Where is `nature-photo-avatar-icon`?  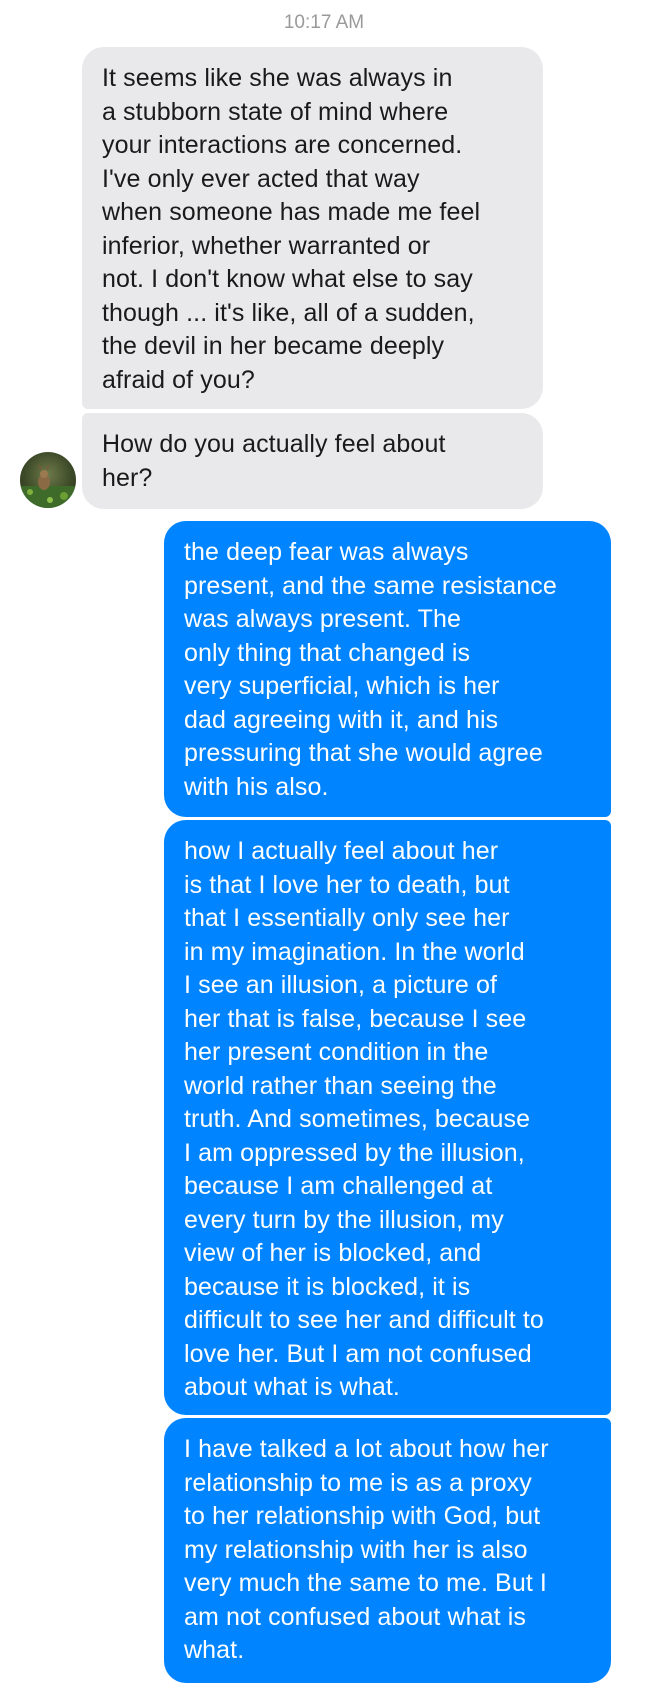
nature-photo-avatar-icon is located at coordinates (48, 480).